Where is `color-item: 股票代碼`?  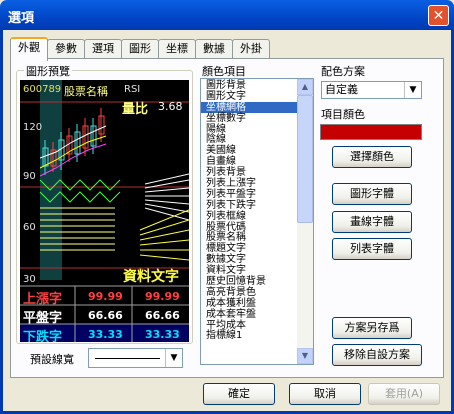 color-item: 股票代碼 is located at coordinates (249, 227).